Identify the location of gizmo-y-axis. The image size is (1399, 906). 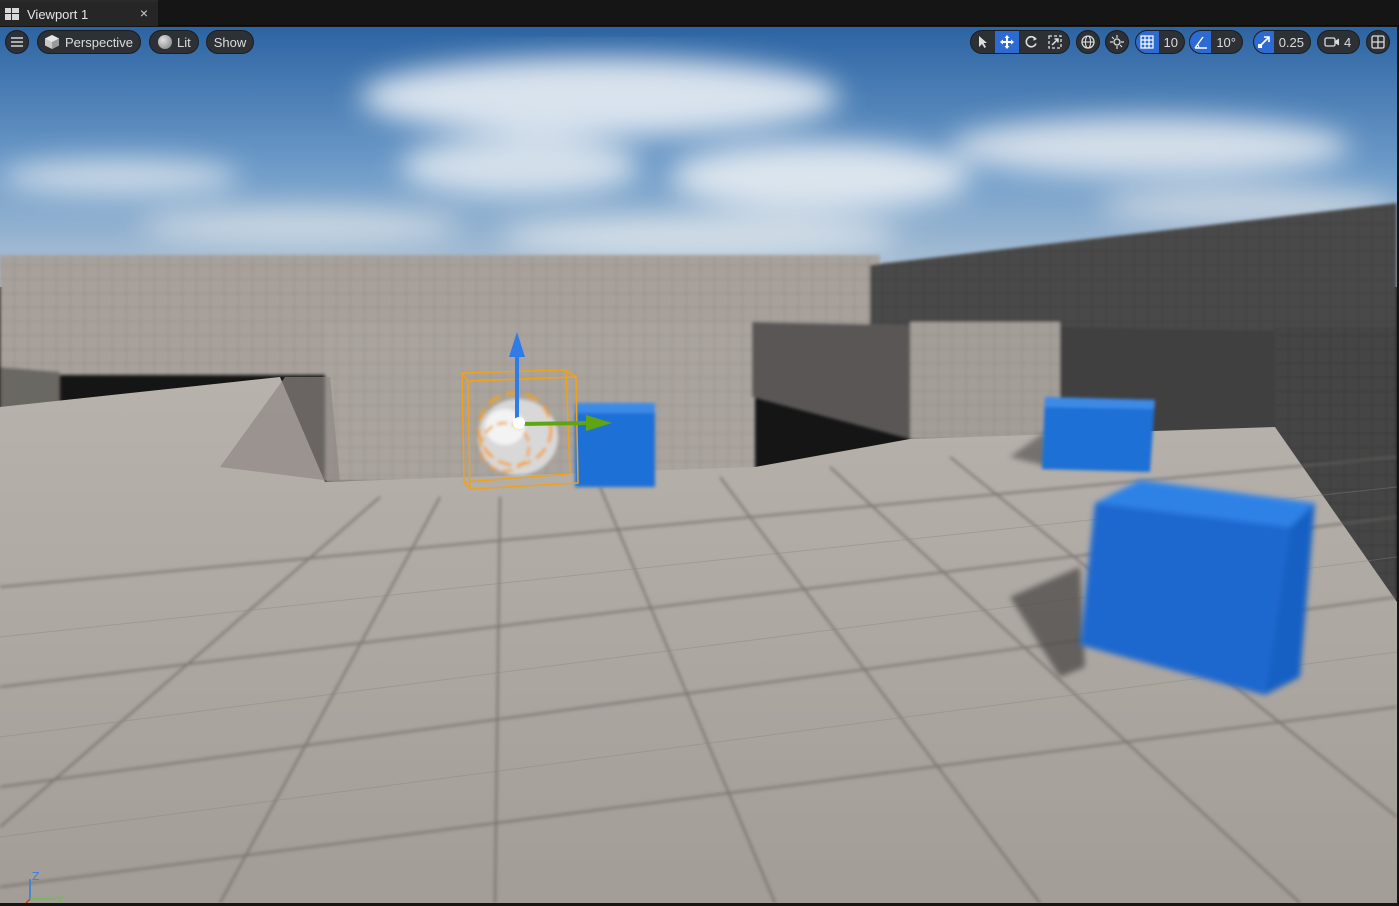
(554, 423).